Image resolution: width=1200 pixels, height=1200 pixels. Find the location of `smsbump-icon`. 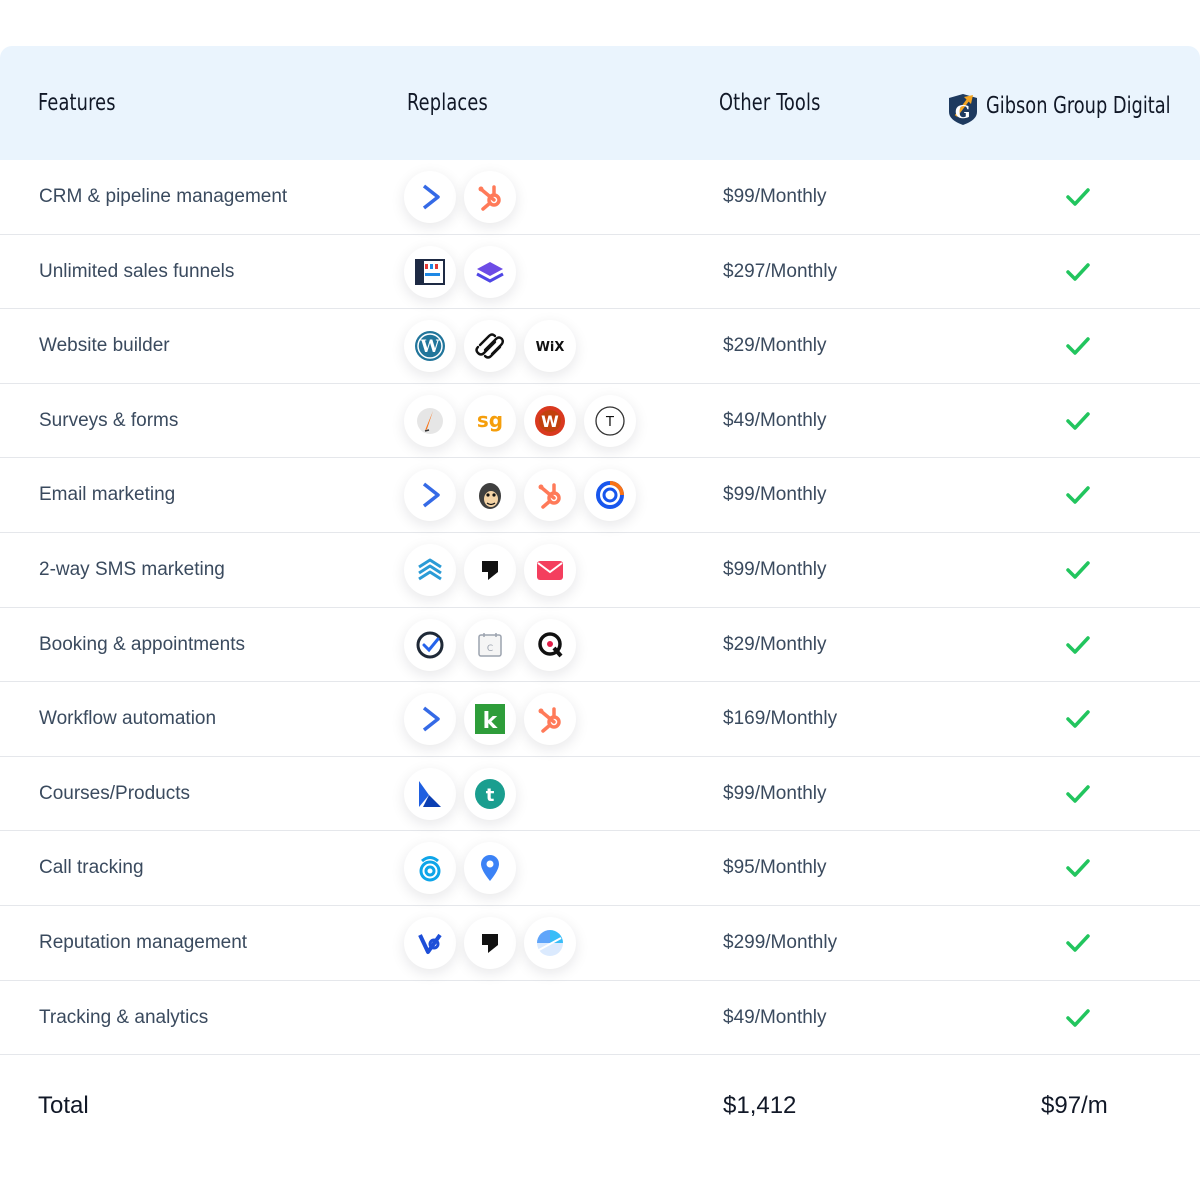

smsbump-icon is located at coordinates (430, 569).